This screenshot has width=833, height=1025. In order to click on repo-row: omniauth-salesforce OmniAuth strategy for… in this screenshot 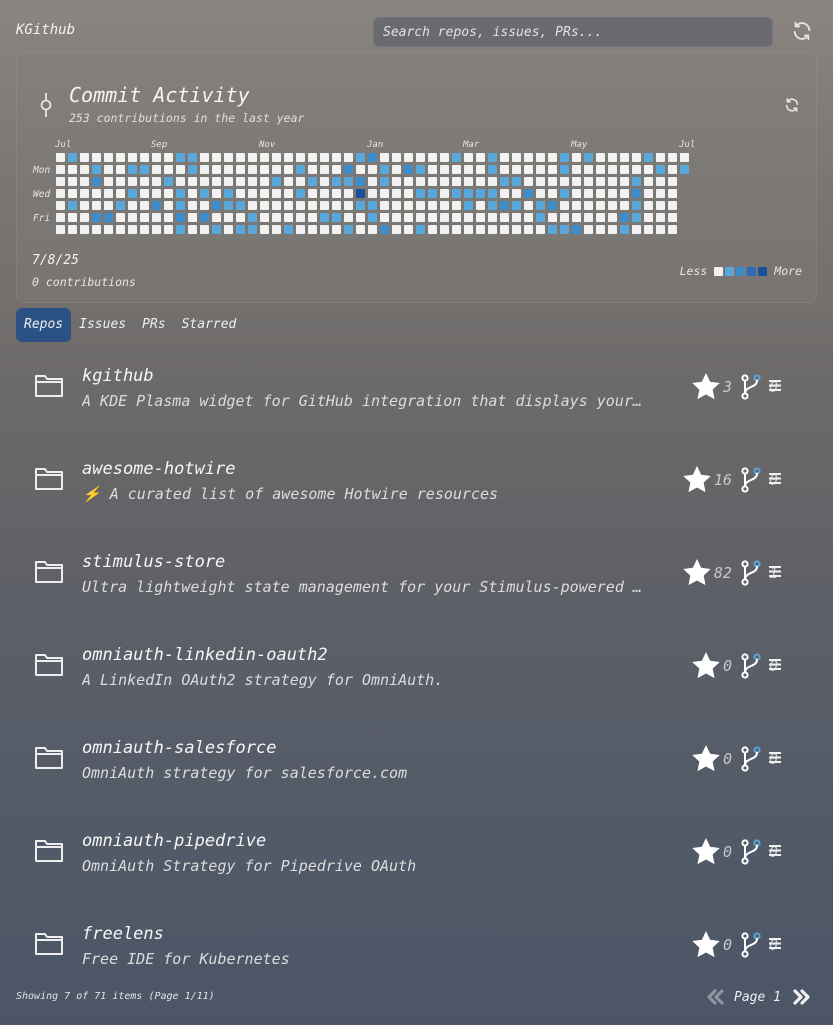, I will do `click(416, 762)`.